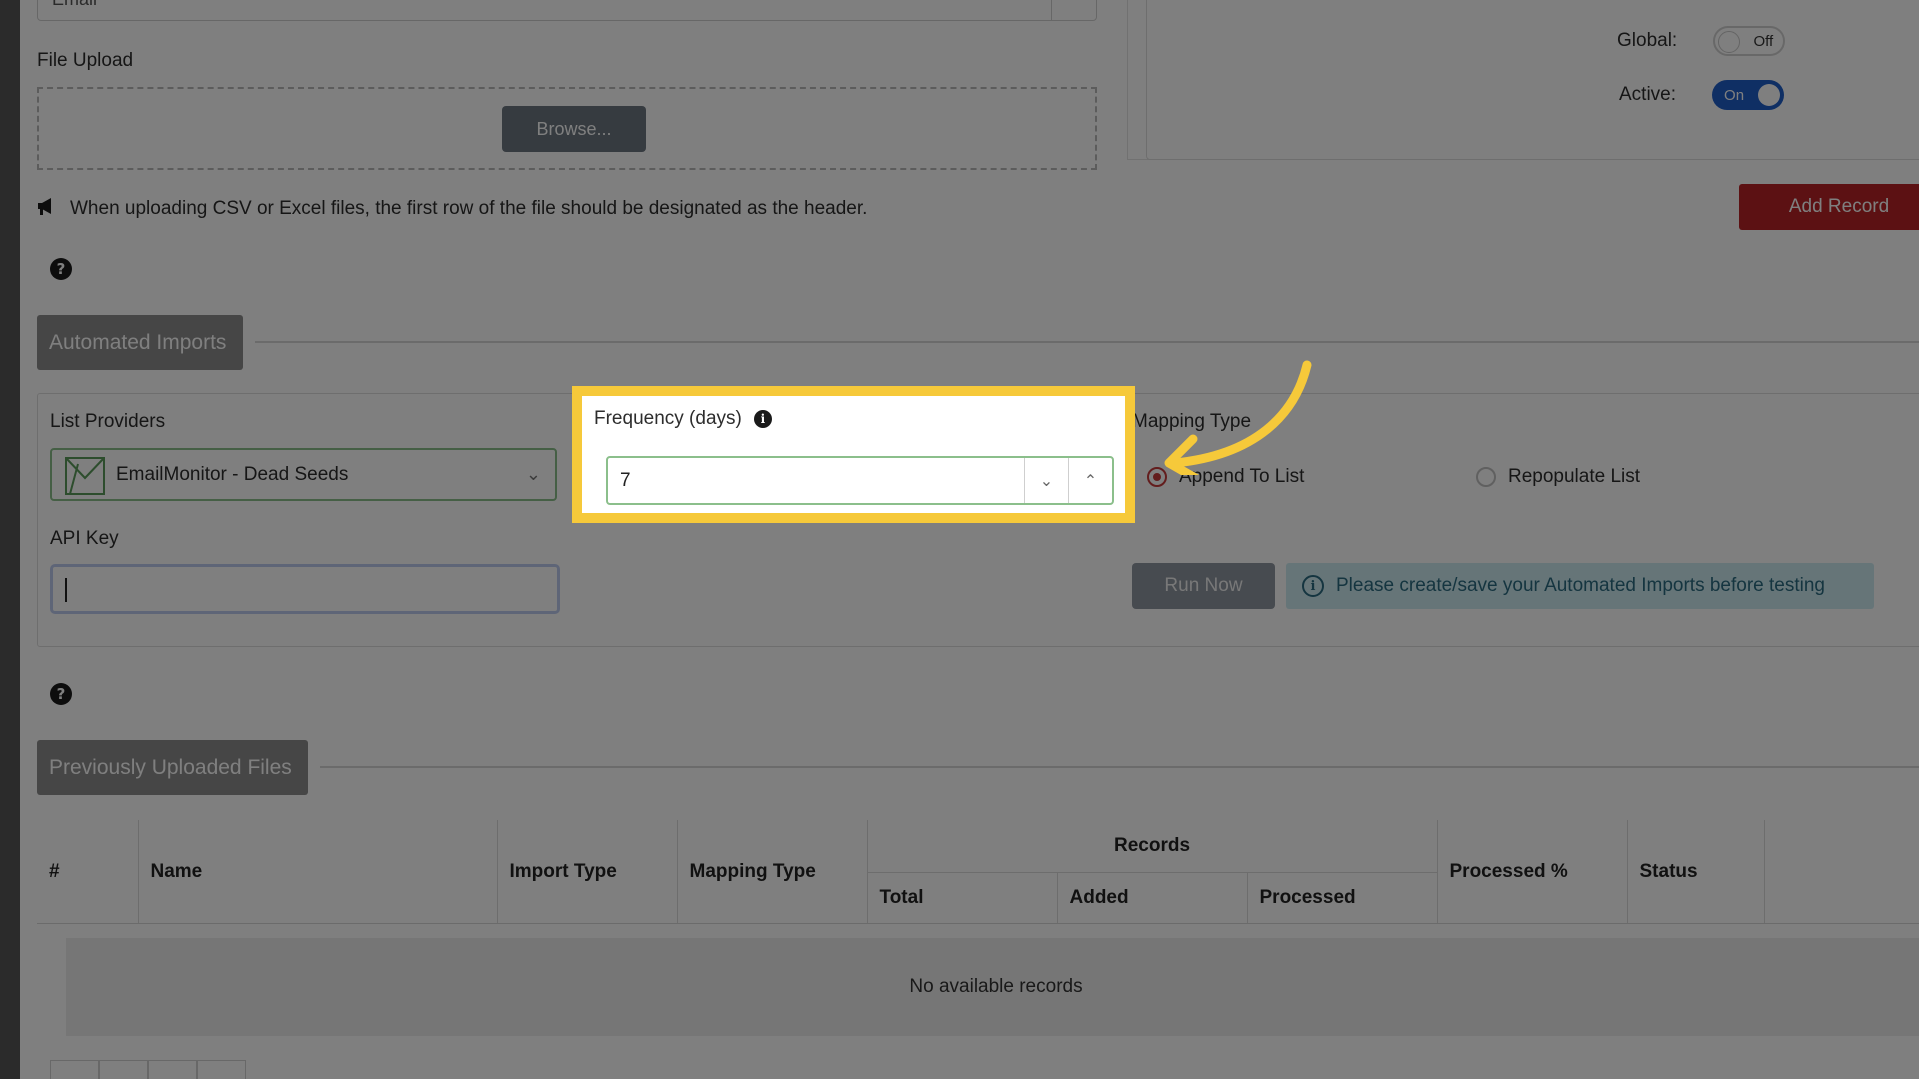  I want to click on api-key-input, so click(305, 589).